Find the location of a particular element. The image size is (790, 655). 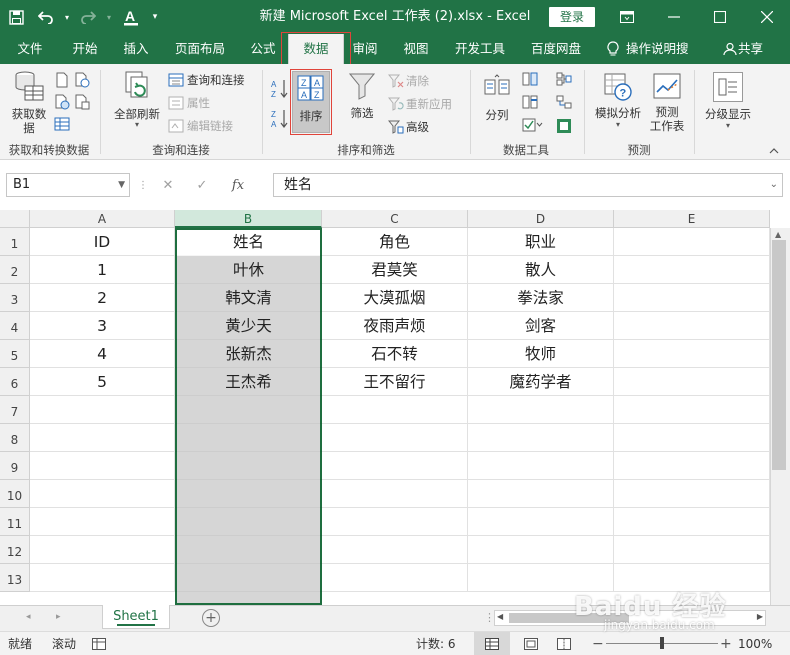

vertical-scroll-thumb is located at coordinates (779, 355).